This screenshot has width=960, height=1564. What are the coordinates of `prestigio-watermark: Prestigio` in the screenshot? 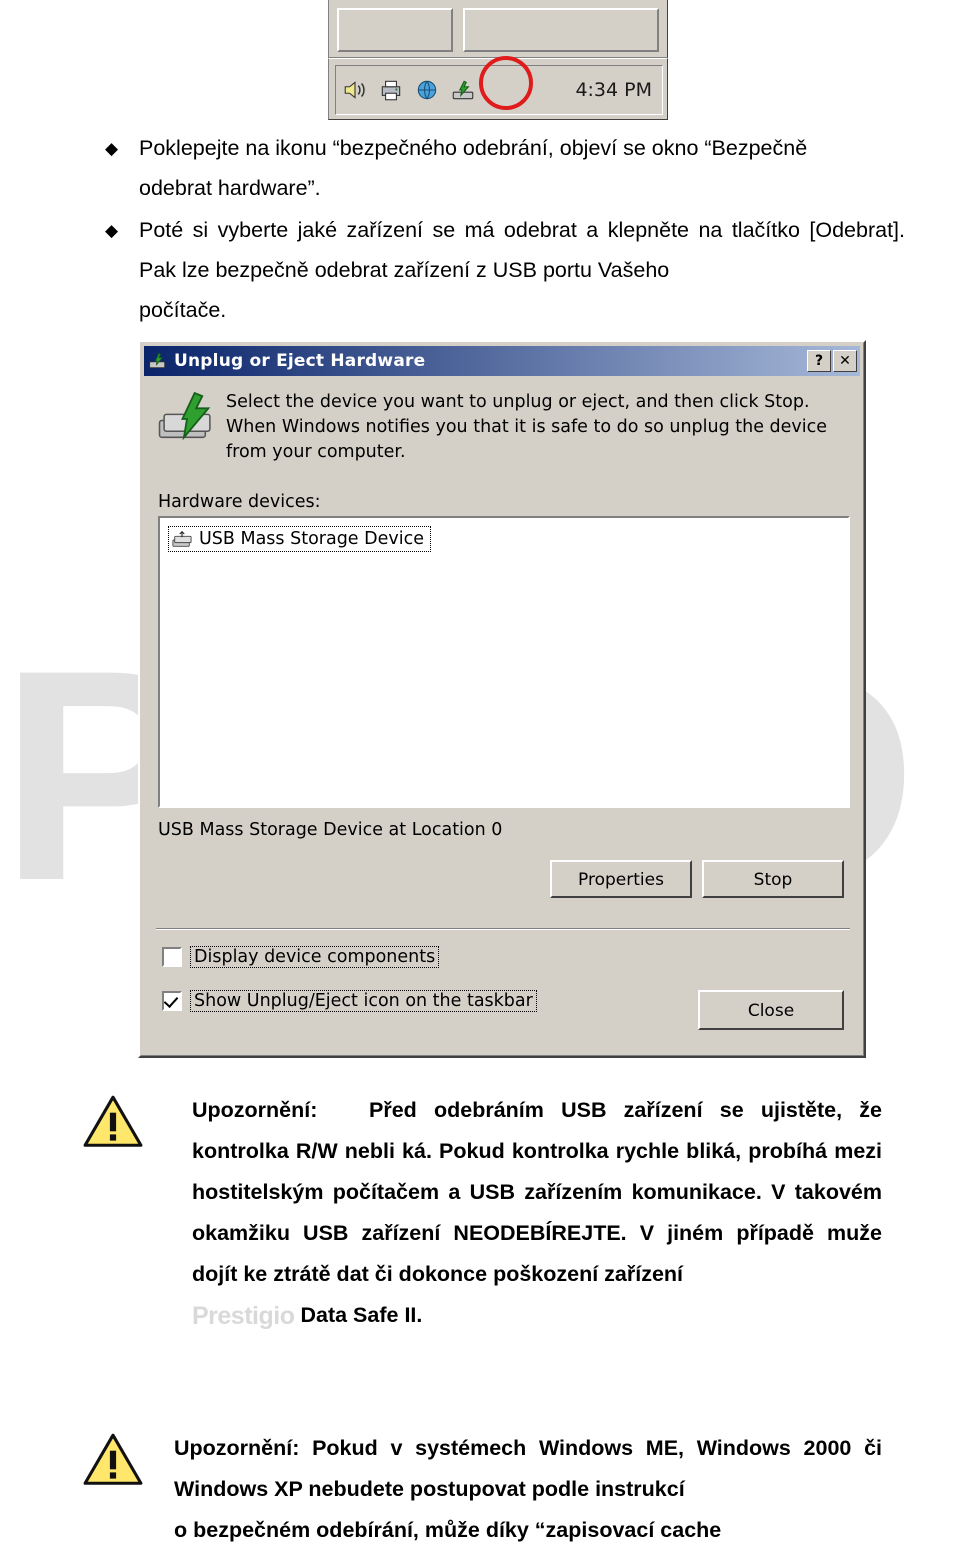 It's located at (243, 1316).